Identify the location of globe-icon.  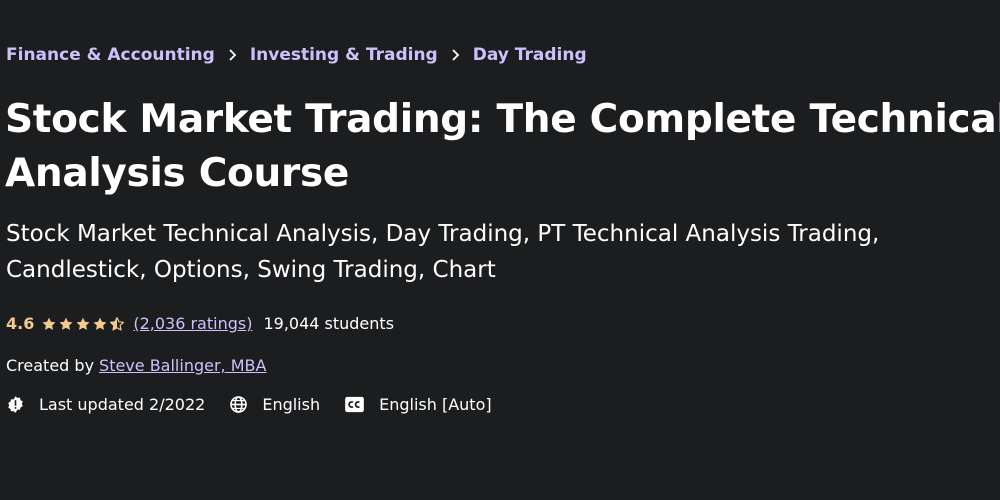
(238, 404).